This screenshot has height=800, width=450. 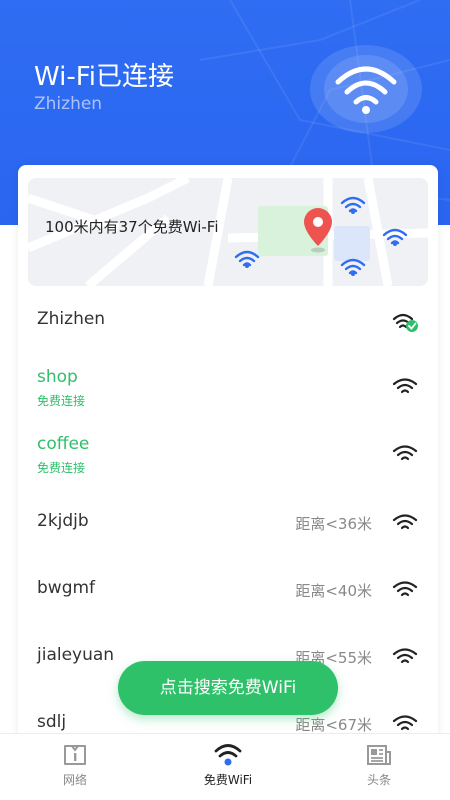 I want to click on bottom-nav: 网络 免费WiFi 头条, so click(x=225, y=766).